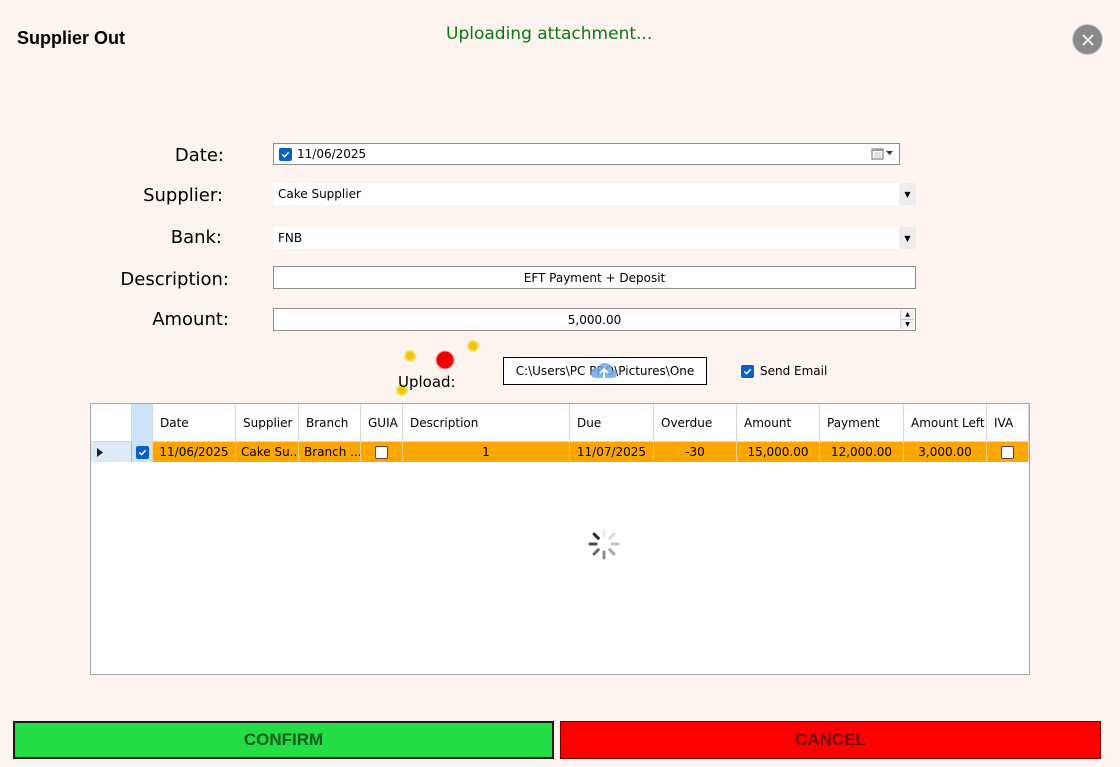 This screenshot has height=767, width=1120. Describe the element at coordinates (486, 423) in the screenshot. I see `column-header-description: Description` at that location.